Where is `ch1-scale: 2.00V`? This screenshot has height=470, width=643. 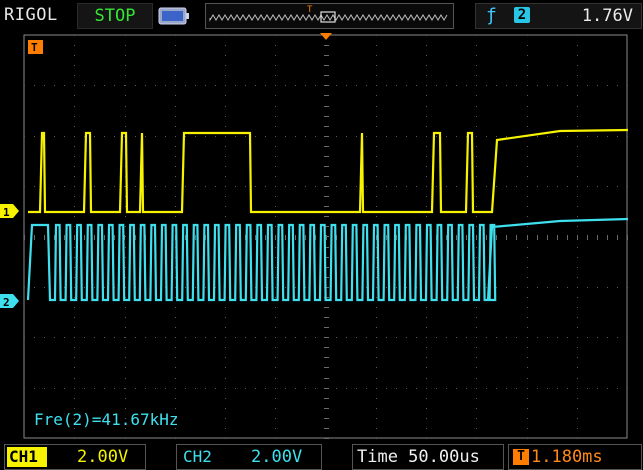 ch1-scale: 2.00V is located at coordinates (103, 457).